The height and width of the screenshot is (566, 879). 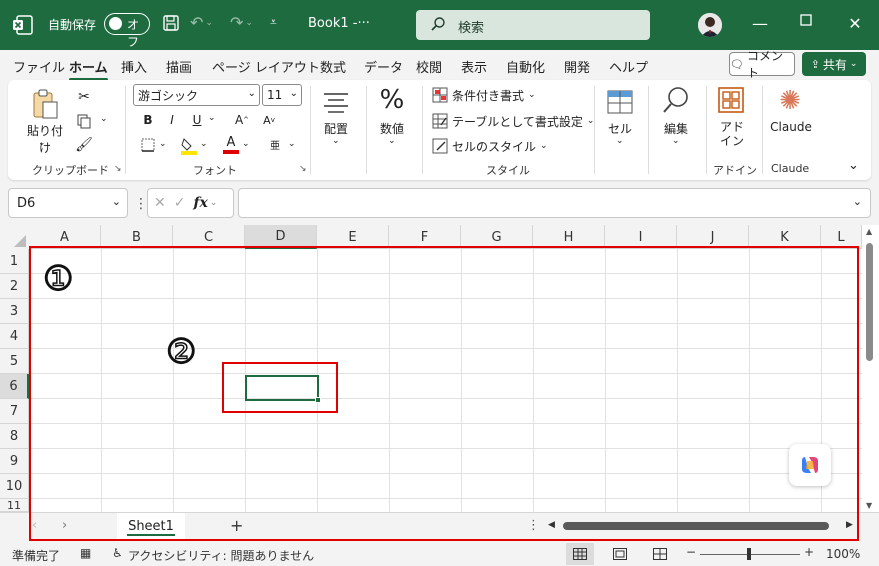 I want to click on tab-formulas: 数式, so click(x=333, y=66).